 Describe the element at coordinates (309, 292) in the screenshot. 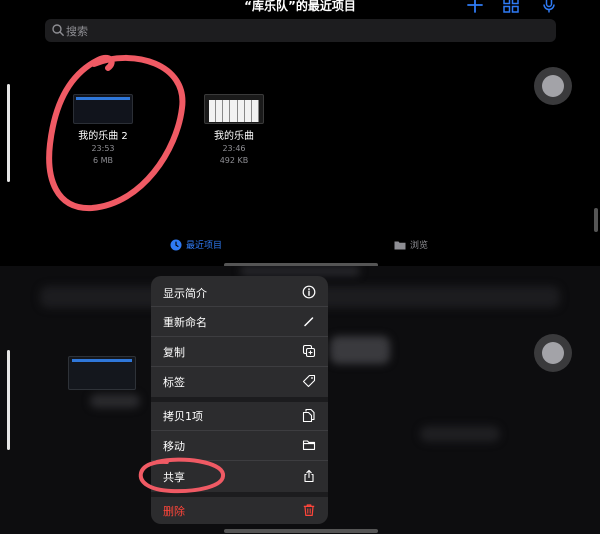

I see `info-icon` at that location.